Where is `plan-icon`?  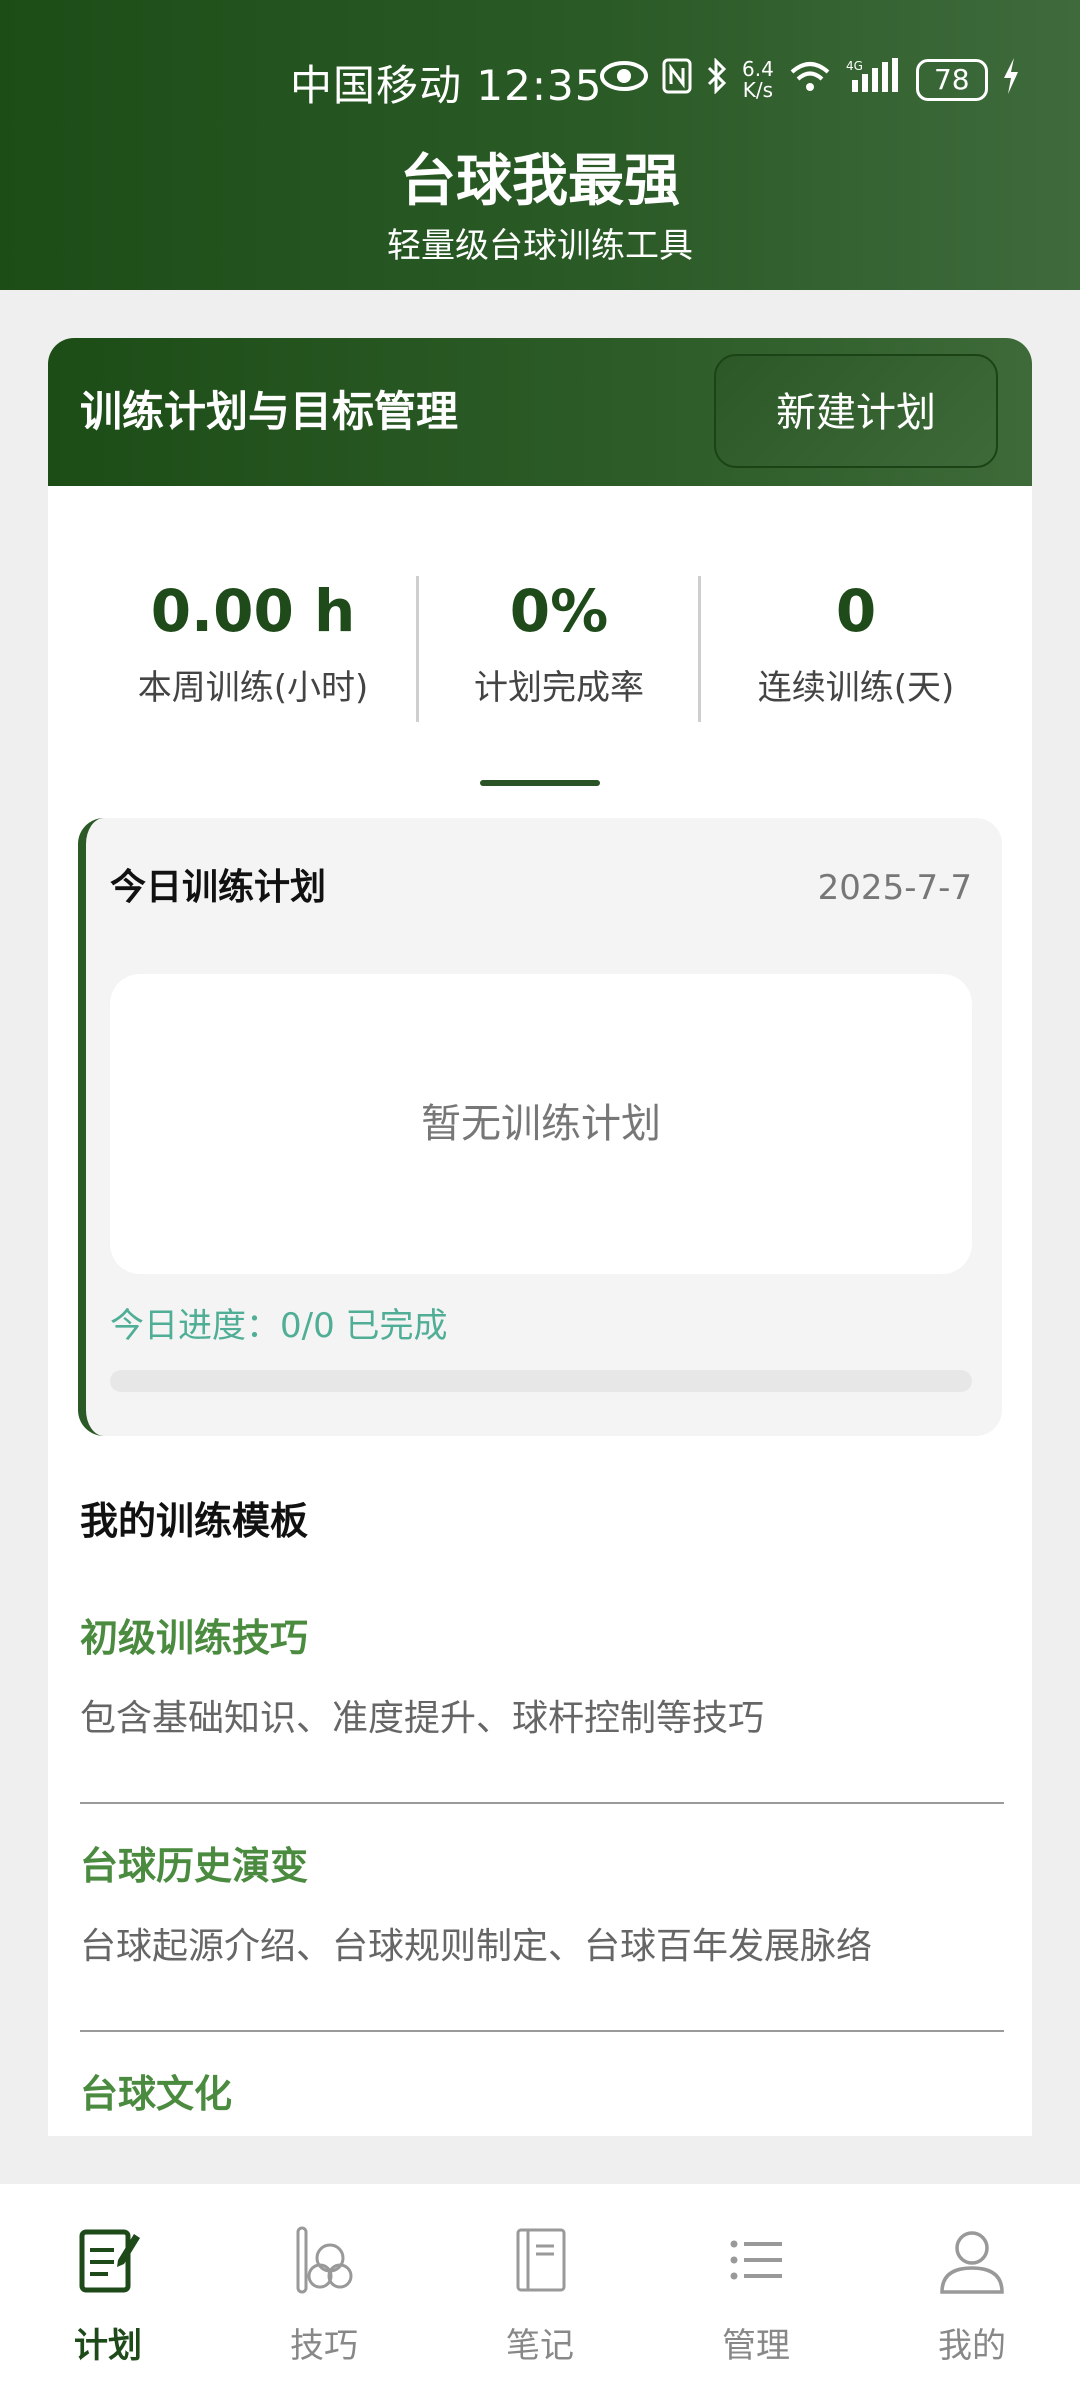 plan-icon is located at coordinates (109, 2261).